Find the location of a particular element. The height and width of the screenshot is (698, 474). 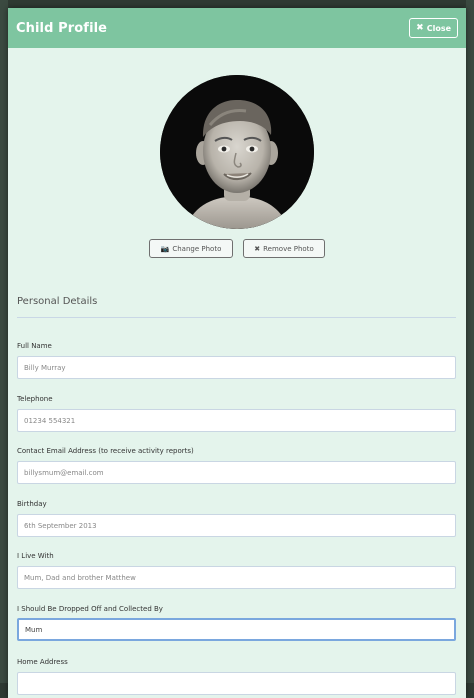

lives-with-input is located at coordinates (236, 577).